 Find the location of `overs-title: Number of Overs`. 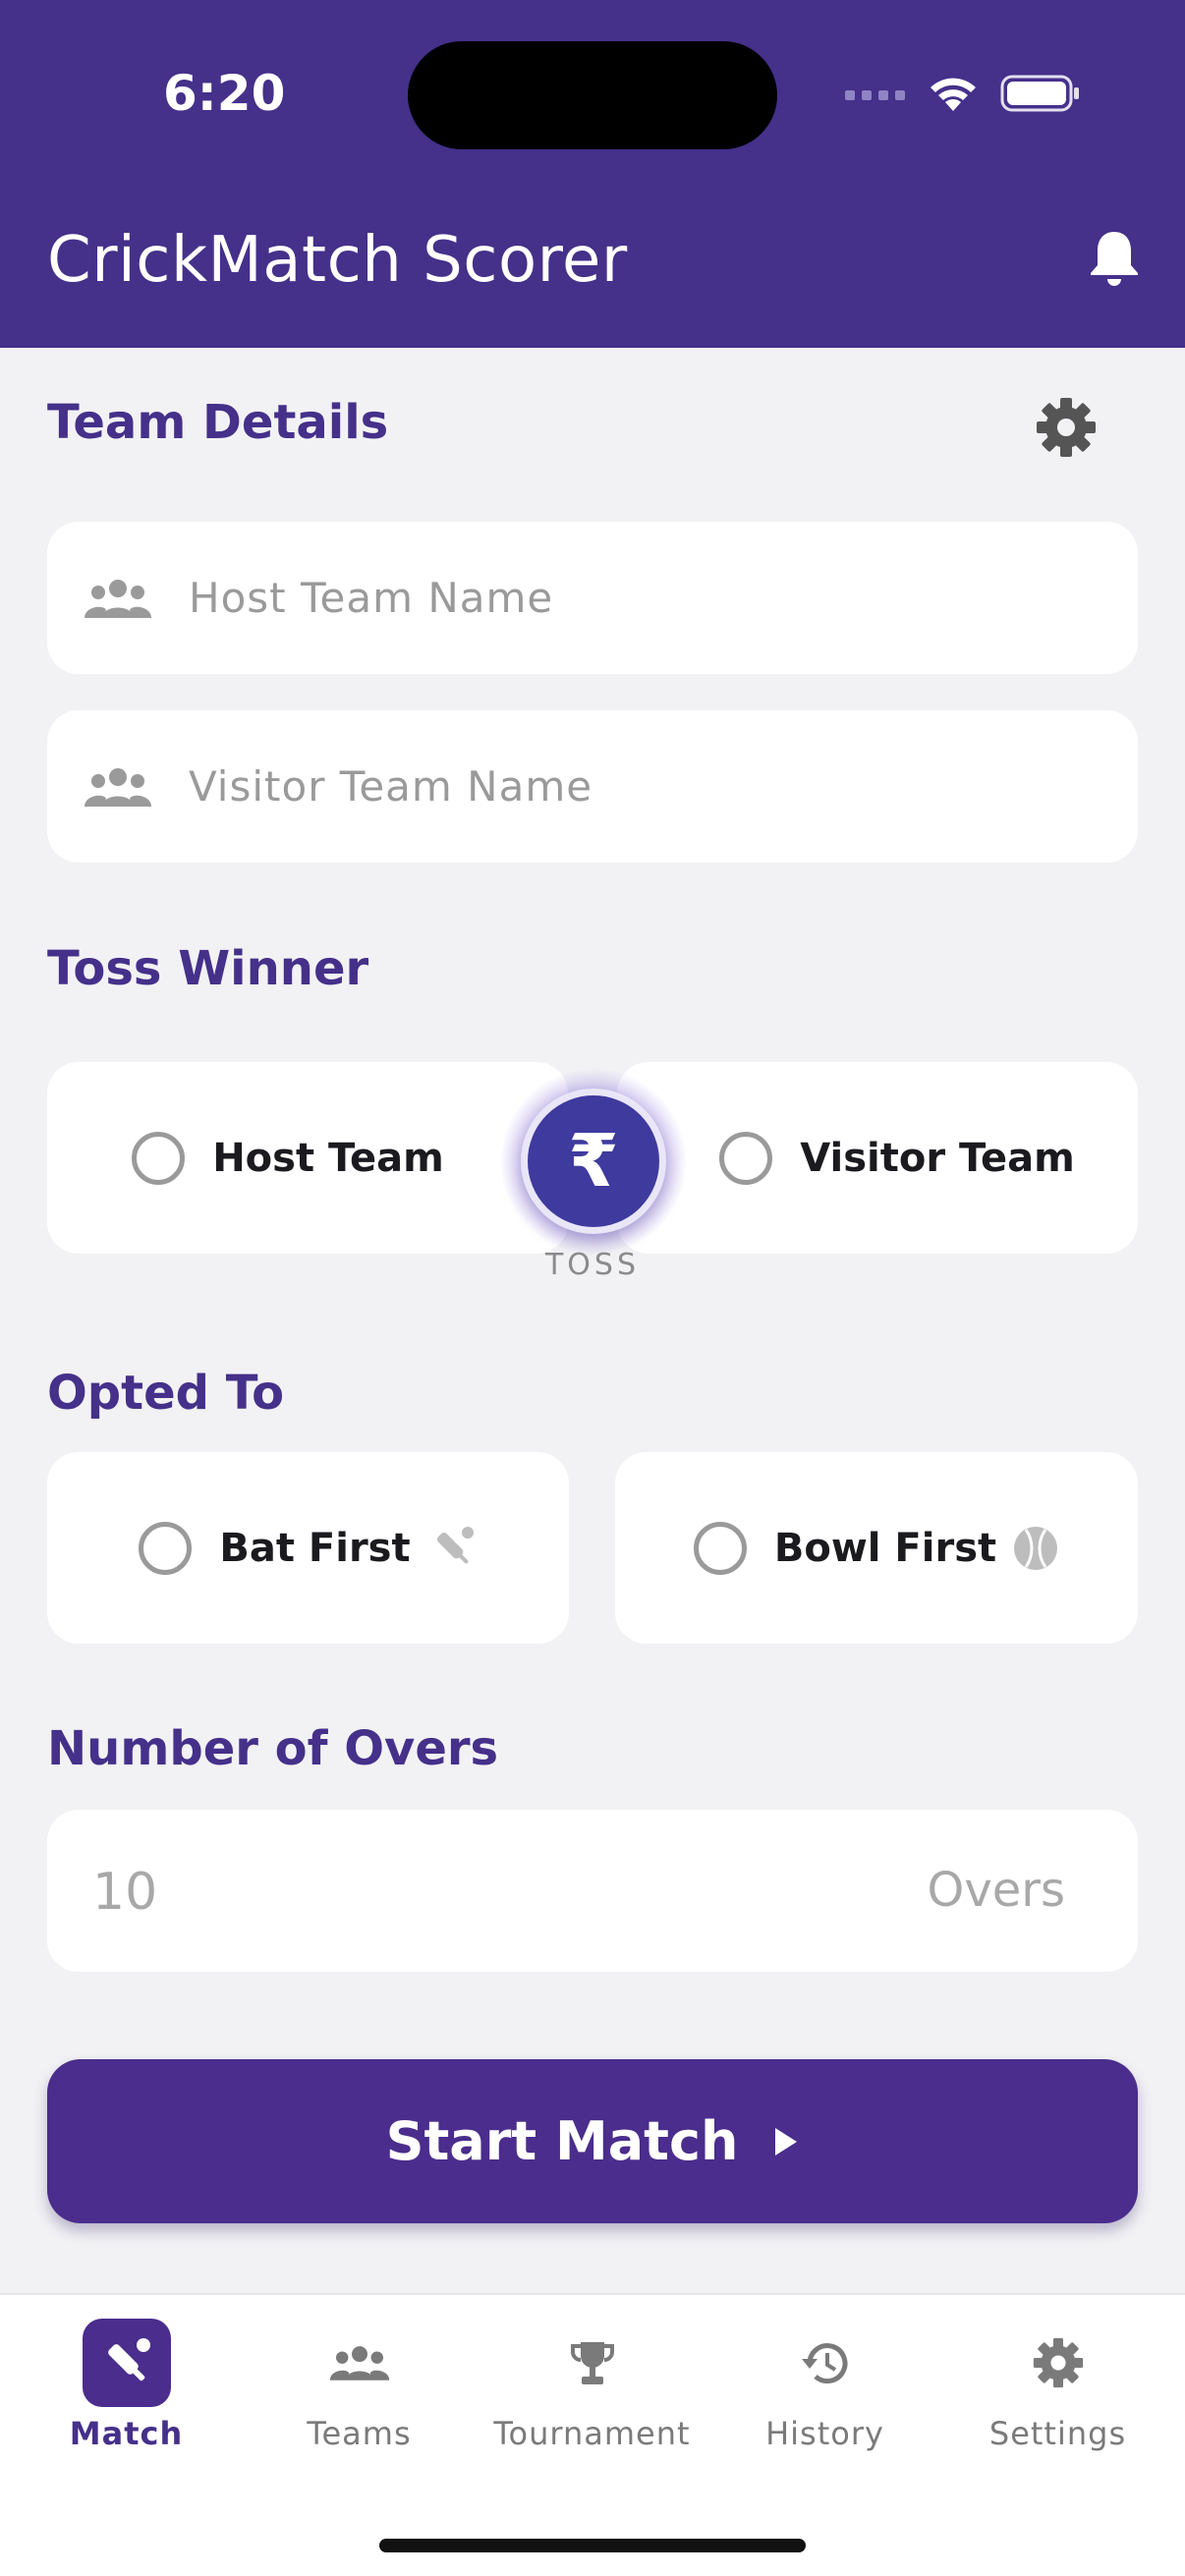

overs-title: Number of Overs is located at coordinates (273, 1748).